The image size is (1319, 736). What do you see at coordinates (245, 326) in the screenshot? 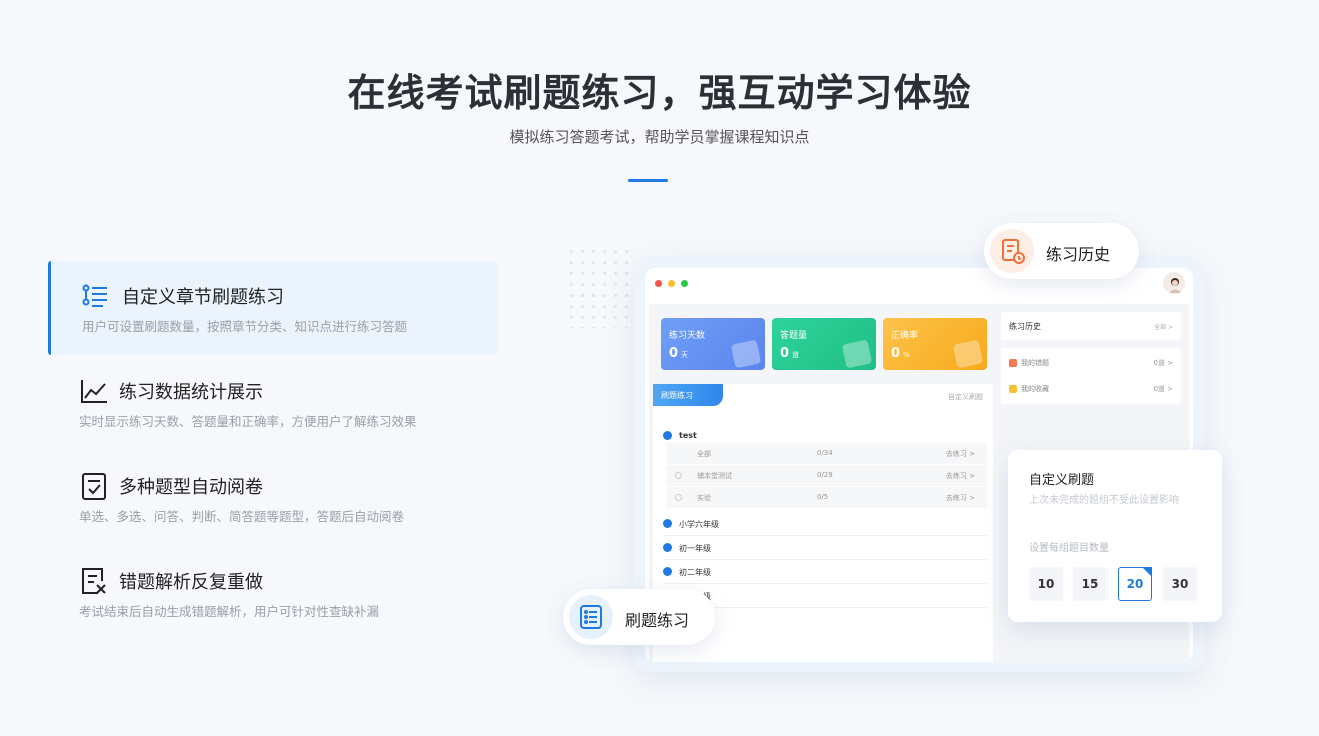
I see `feature-desc: 用户可设置刷题数量，按照章节分类、知识点进行练习答题` at bounding box center [245, 326].